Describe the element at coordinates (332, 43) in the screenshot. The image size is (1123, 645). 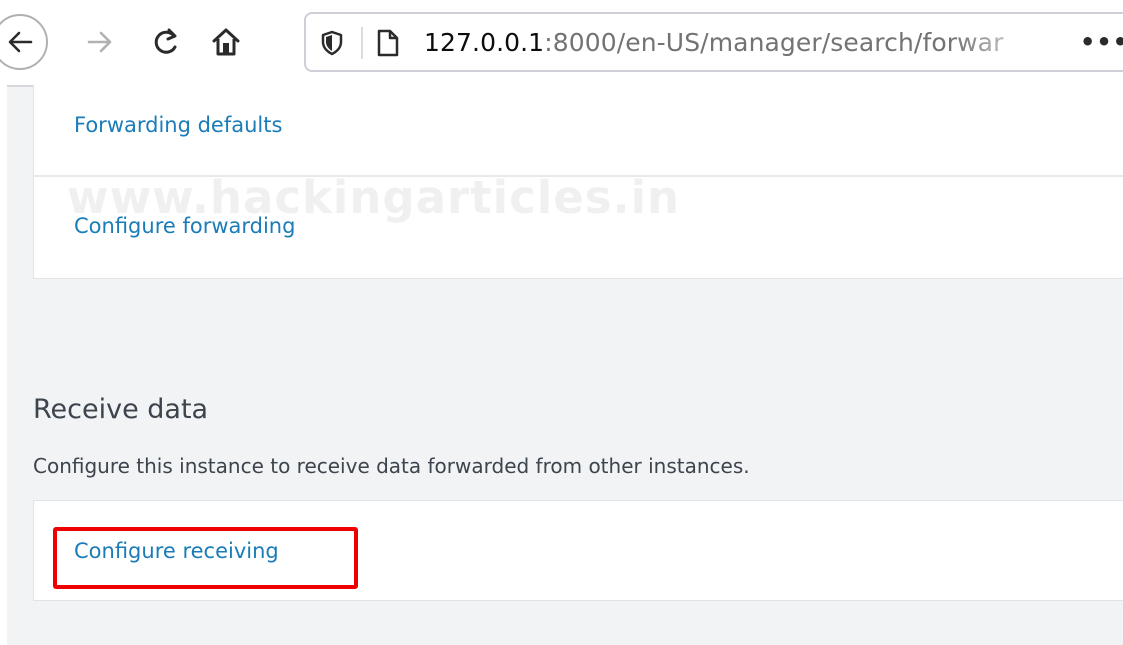
I see `tracking-protection-shield-icon` at that location.